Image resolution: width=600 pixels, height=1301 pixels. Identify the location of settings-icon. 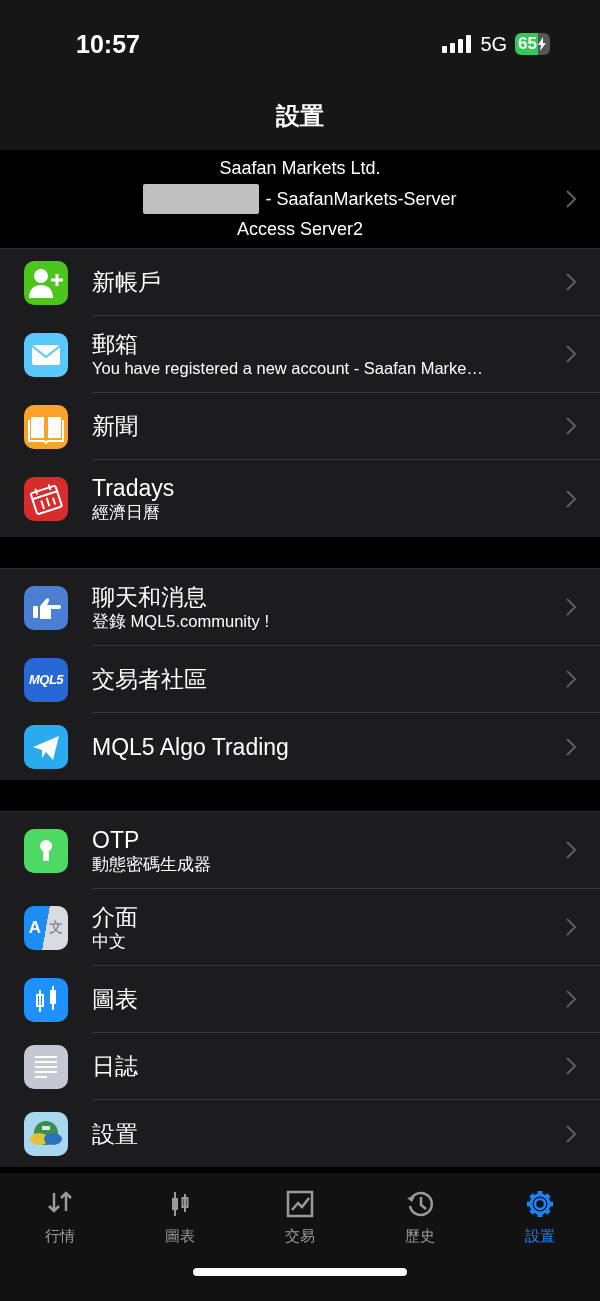
(540, 1204).